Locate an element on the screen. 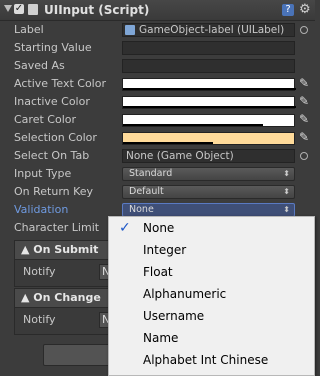 The height and width of the screenshot is (376, 320). dropdown-value: Standard is located at coordinates (151, 173).